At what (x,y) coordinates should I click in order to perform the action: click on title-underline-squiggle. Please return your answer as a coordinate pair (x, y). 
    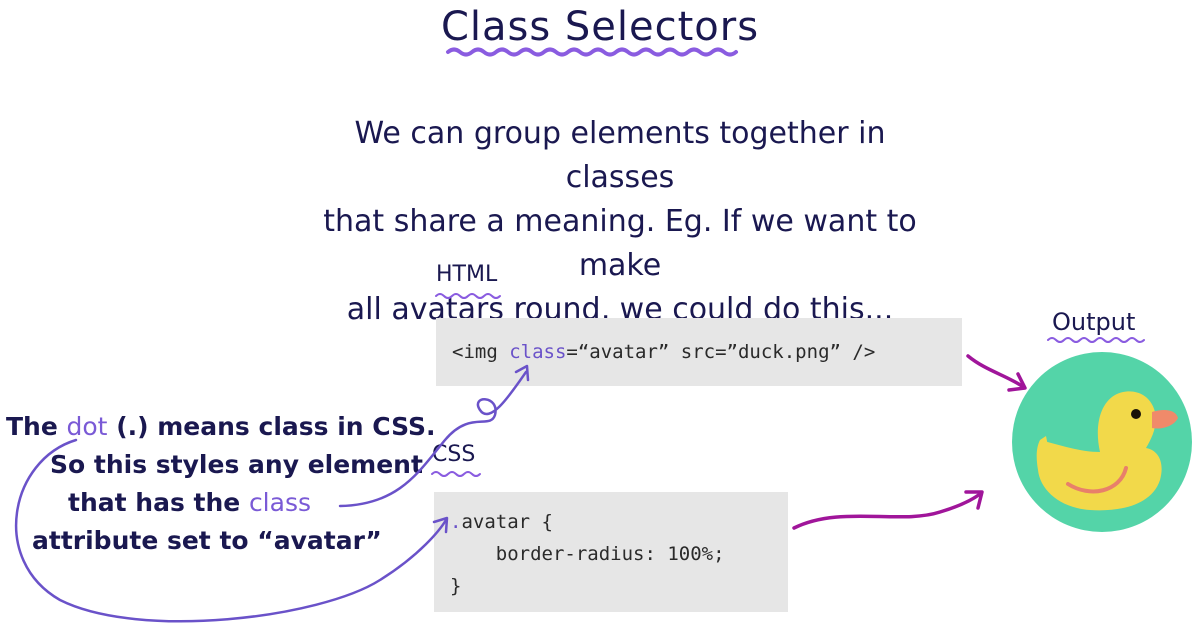
    Looking at the image, I should click on (592, 52).